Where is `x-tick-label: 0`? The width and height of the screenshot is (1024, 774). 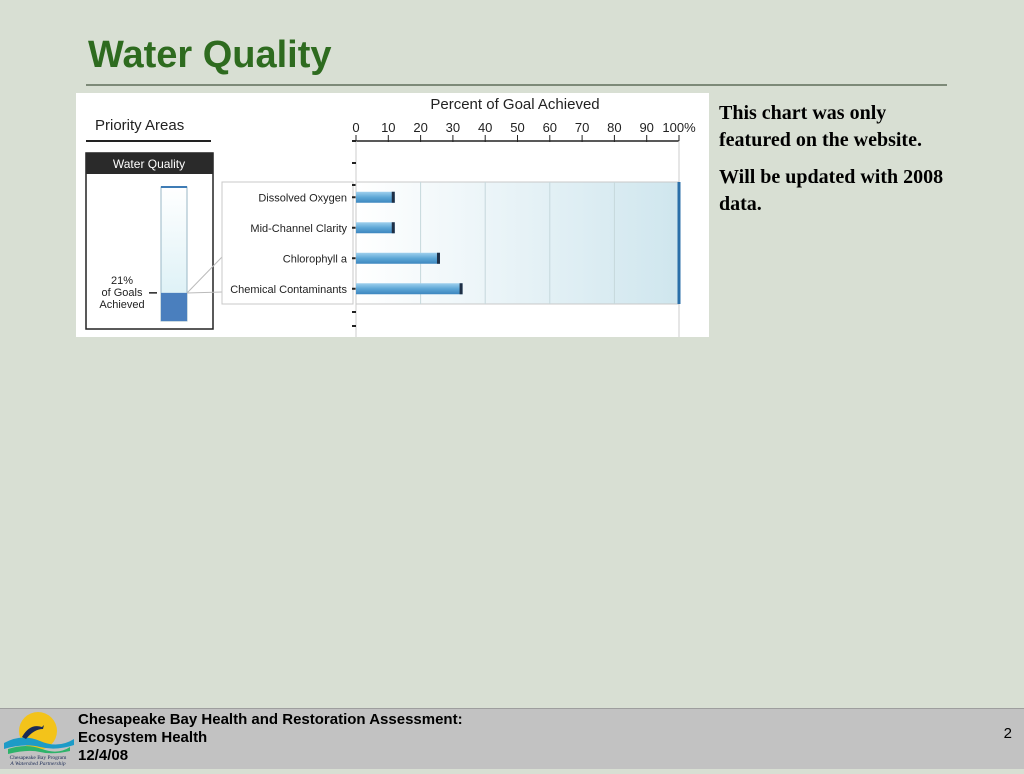 x-tick-label: 0 is located at coordinates (355, 127).